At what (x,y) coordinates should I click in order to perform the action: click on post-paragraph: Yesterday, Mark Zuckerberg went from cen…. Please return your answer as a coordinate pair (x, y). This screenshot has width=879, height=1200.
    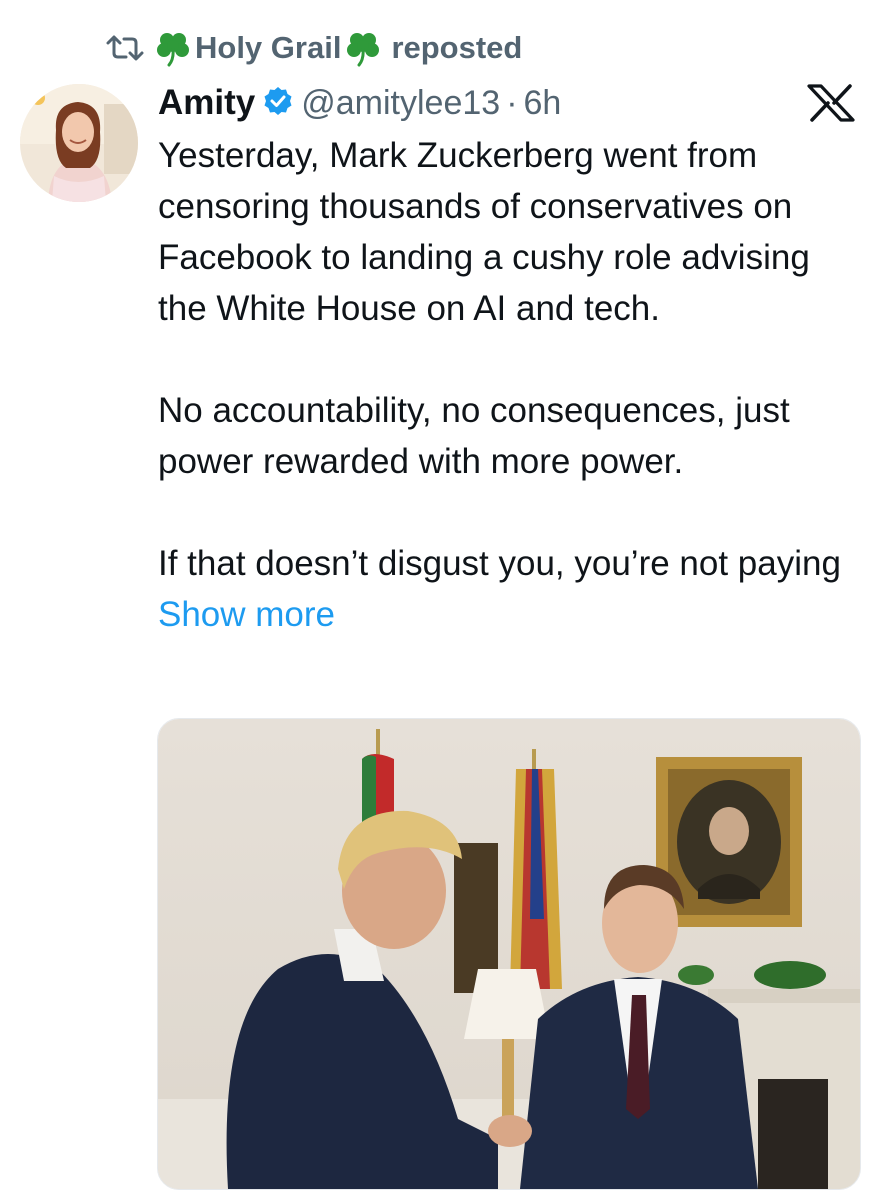
    Looking at the image, I should click on (484, 232).